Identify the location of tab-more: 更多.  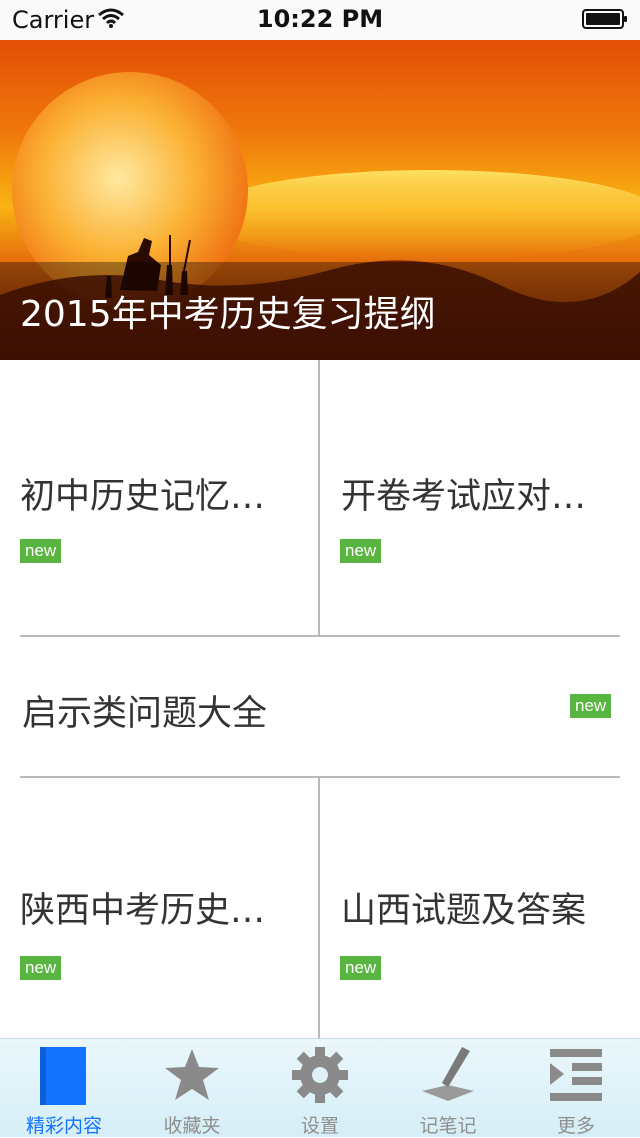
(576, 1088).